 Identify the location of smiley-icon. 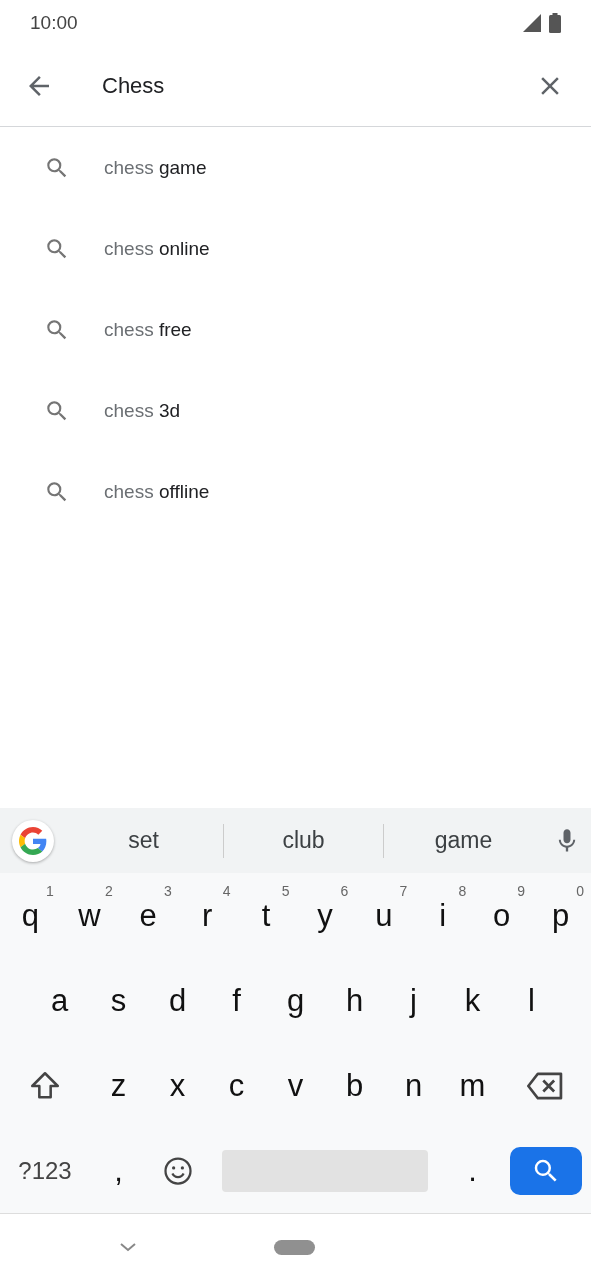
(177, 1170).